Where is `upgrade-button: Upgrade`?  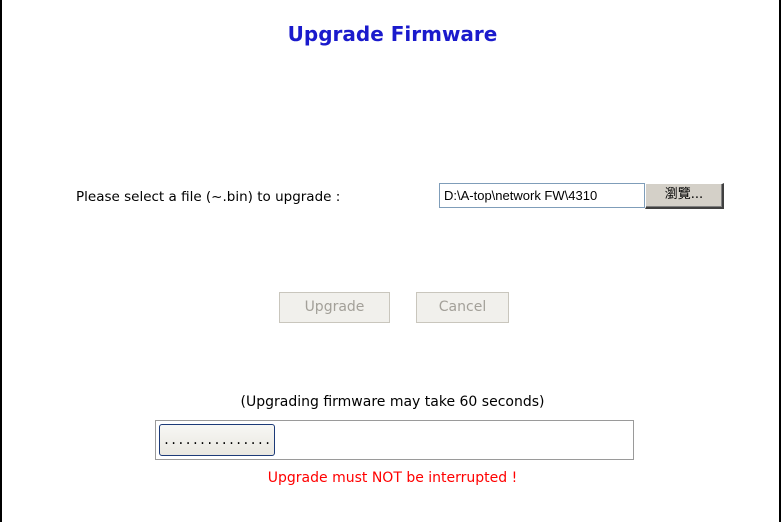
upgrade-button: Upgrade is located at coordinates (334, 307).